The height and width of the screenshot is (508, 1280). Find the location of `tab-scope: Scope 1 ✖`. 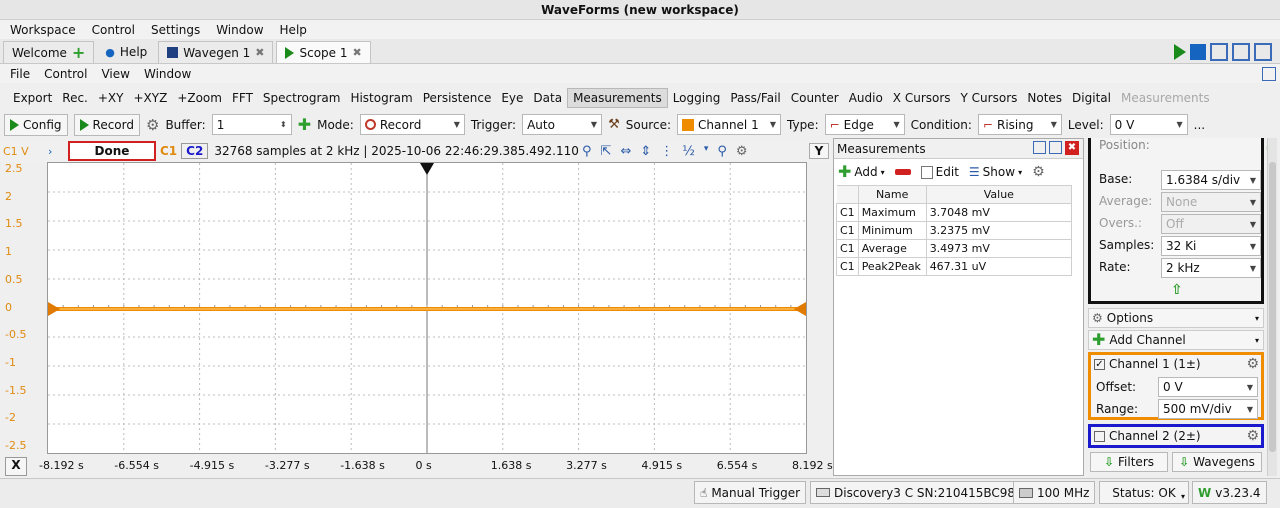

tab-scope: Scope 1 ✖ is located at coordinates (323, 52).